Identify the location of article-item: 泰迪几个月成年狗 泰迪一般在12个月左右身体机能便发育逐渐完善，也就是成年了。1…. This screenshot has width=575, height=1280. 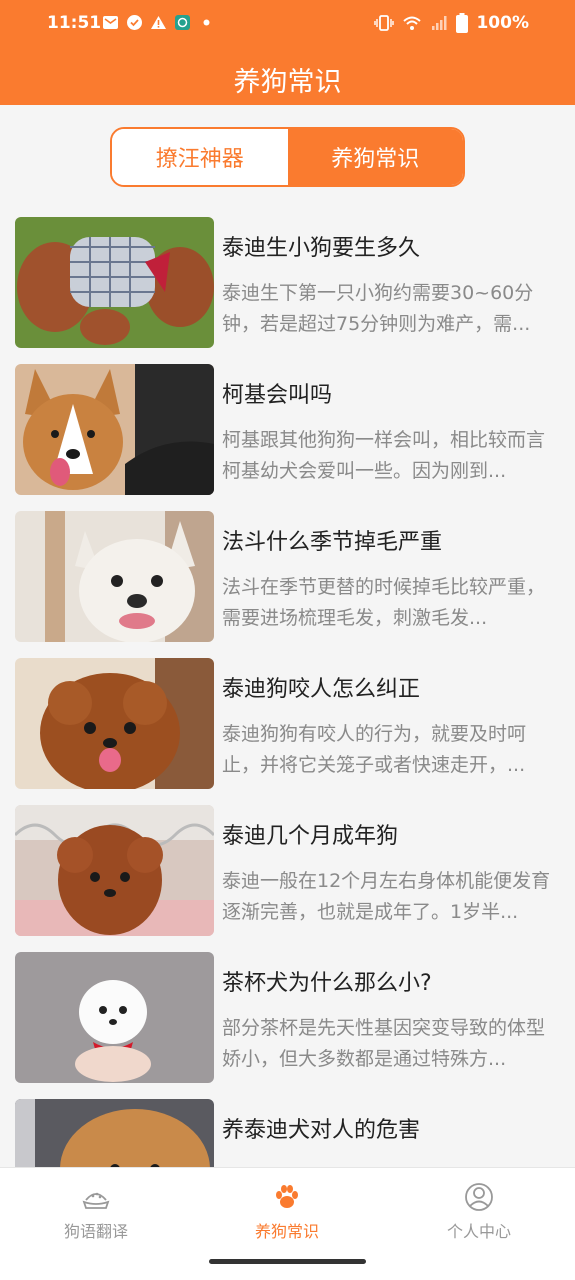
(287, 866).